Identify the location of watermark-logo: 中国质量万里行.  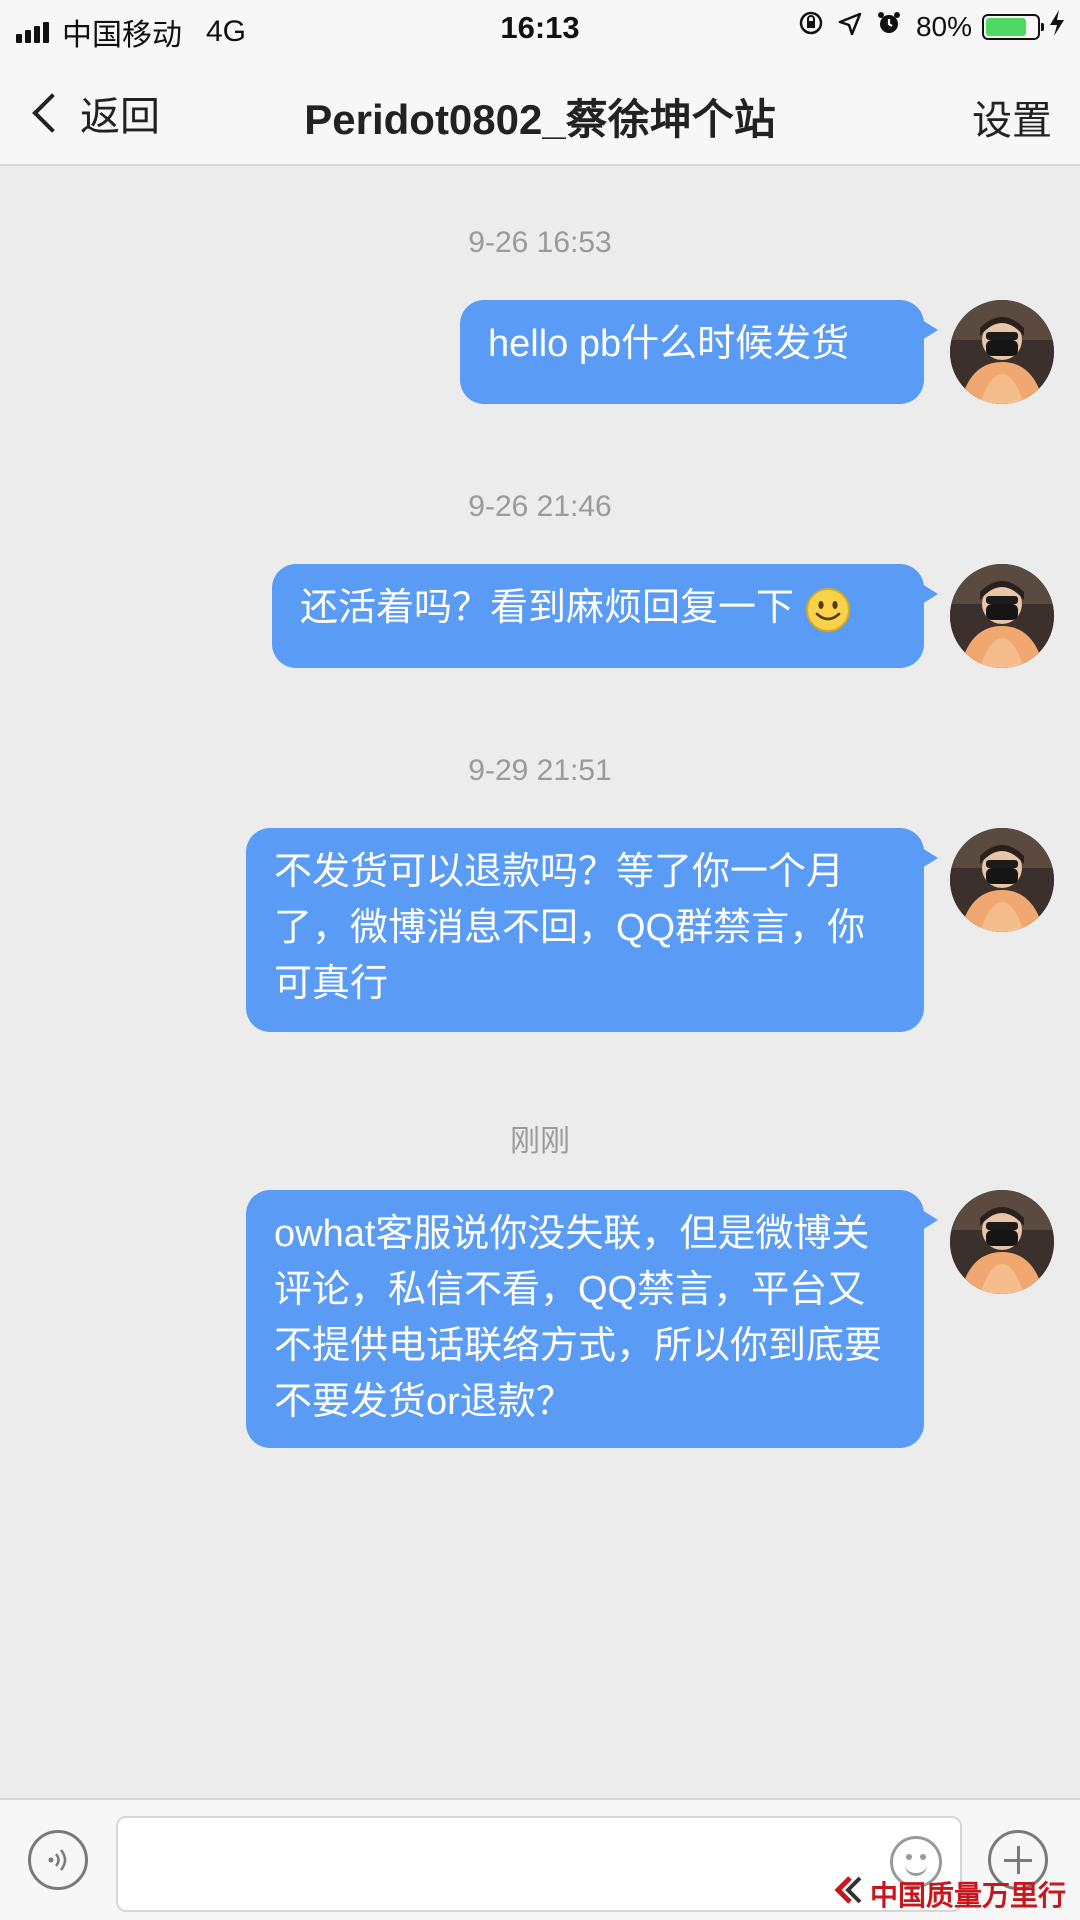
(950, 1894).